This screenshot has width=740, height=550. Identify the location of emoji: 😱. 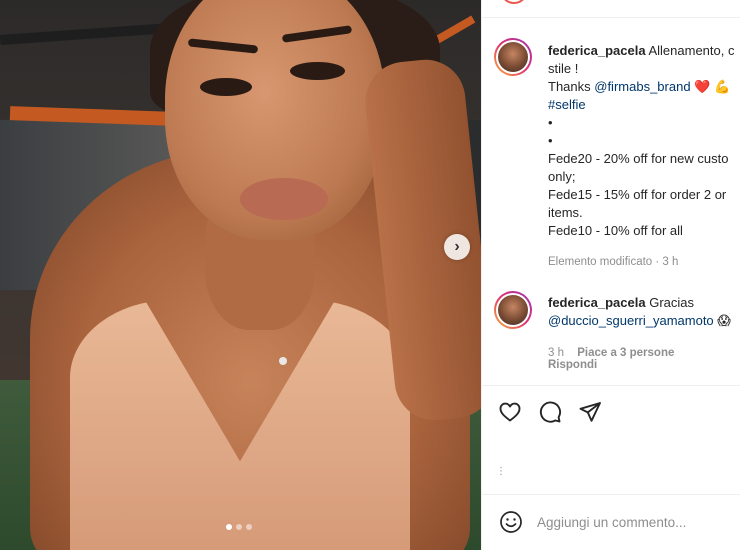
(724, 320).